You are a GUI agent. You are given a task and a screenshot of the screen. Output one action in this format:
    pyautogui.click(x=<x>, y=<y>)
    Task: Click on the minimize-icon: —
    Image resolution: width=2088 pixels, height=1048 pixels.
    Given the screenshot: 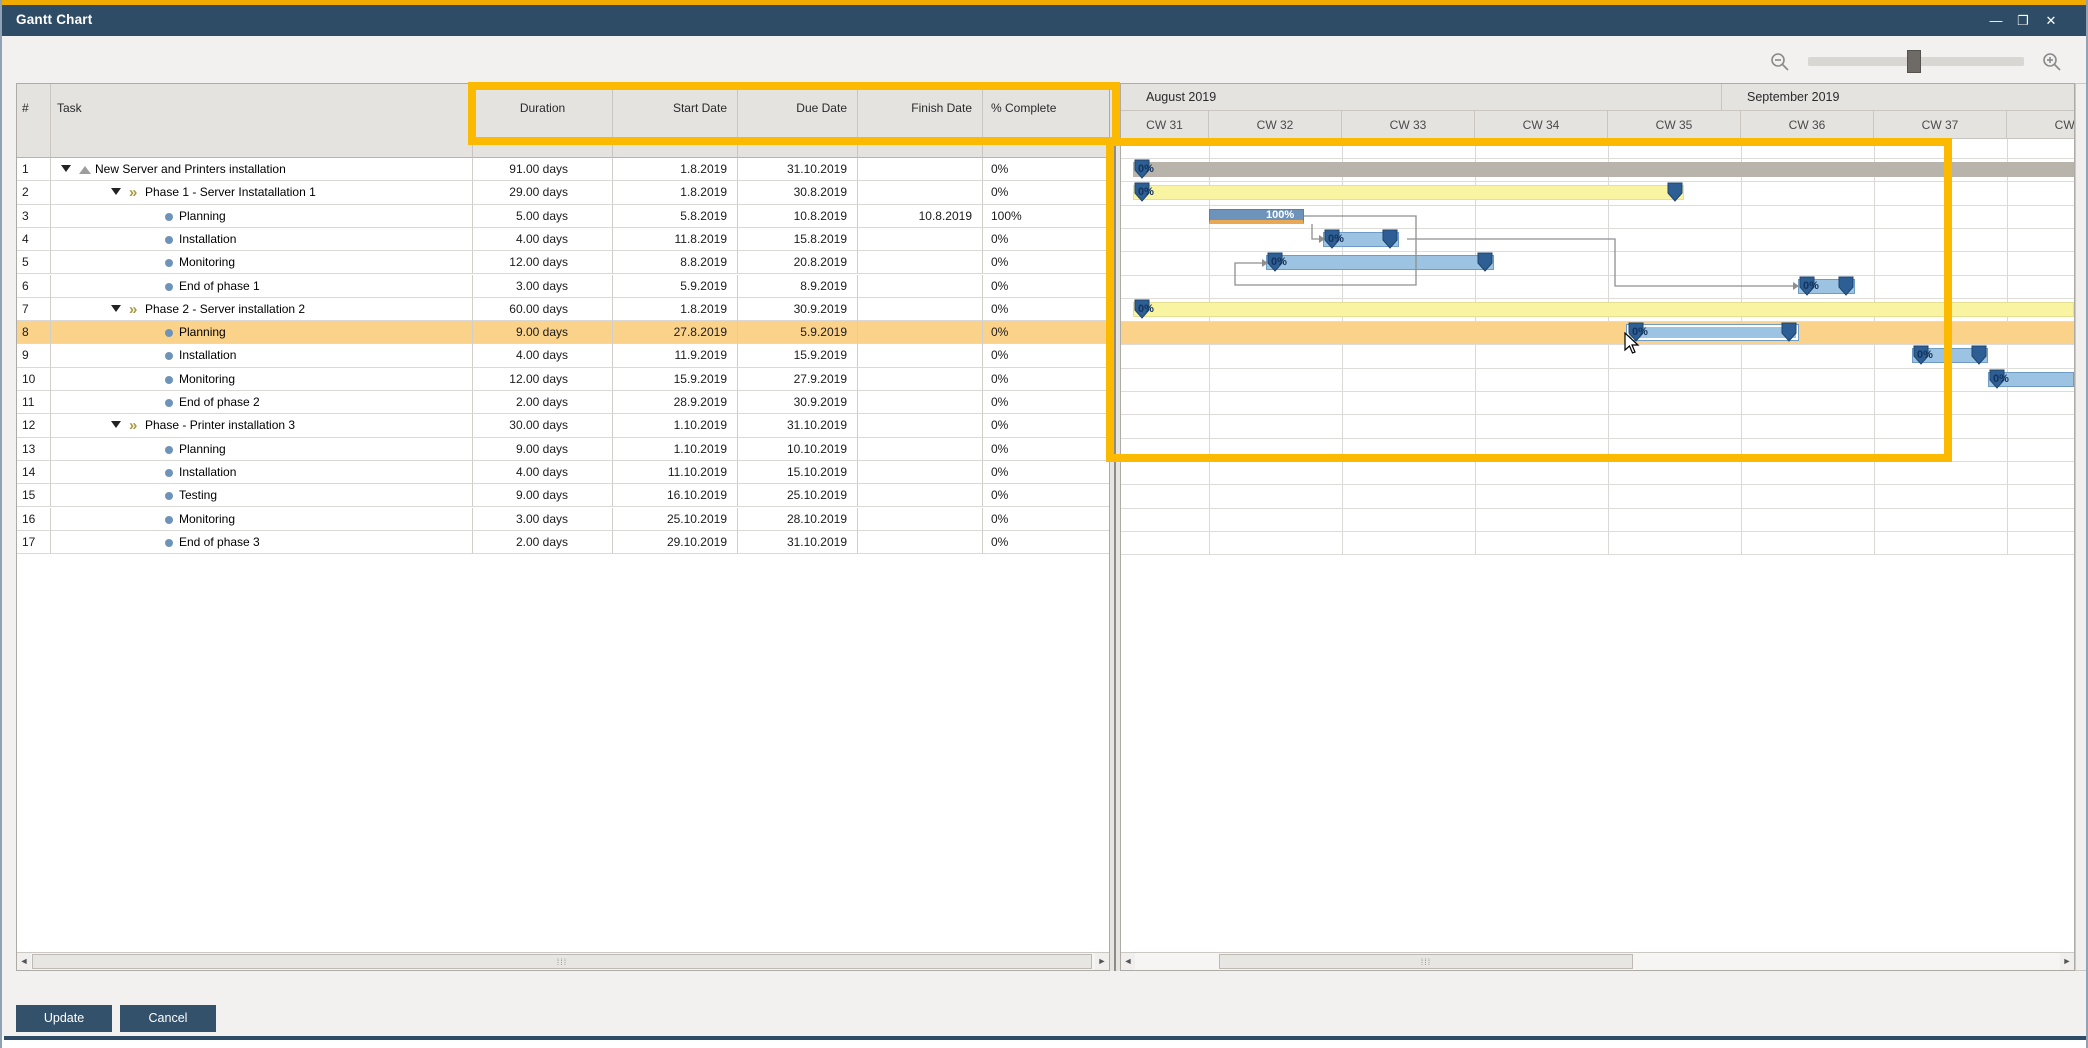 What is the action you would take?
    pyautogui.click(x=1996, y=21)
    